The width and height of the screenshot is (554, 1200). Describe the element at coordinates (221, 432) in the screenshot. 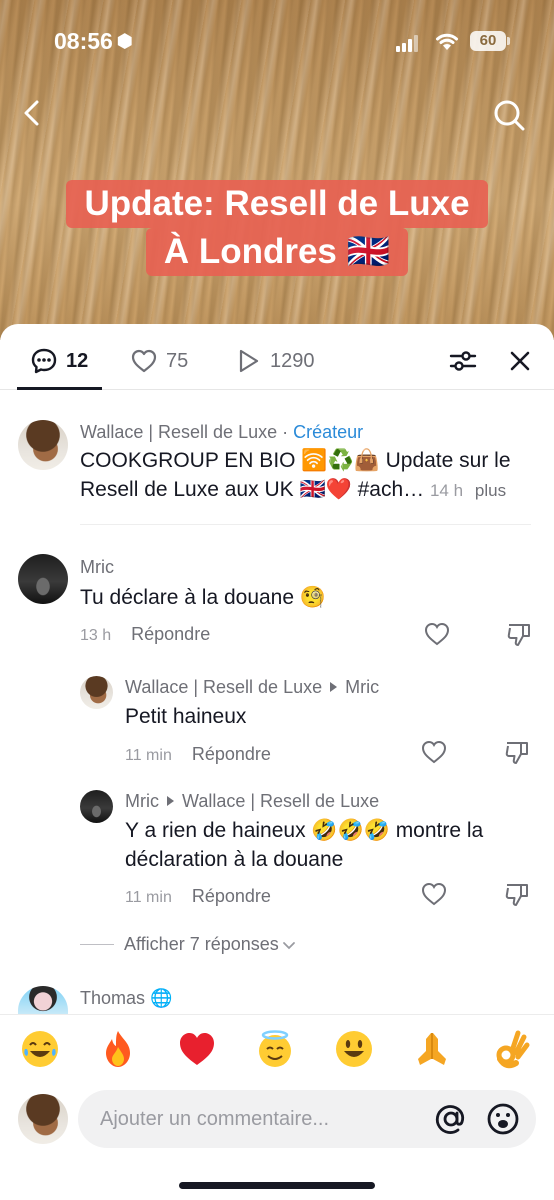

I see `comment-author: Wallace | Resell de Luxe · Créateur` at that location.